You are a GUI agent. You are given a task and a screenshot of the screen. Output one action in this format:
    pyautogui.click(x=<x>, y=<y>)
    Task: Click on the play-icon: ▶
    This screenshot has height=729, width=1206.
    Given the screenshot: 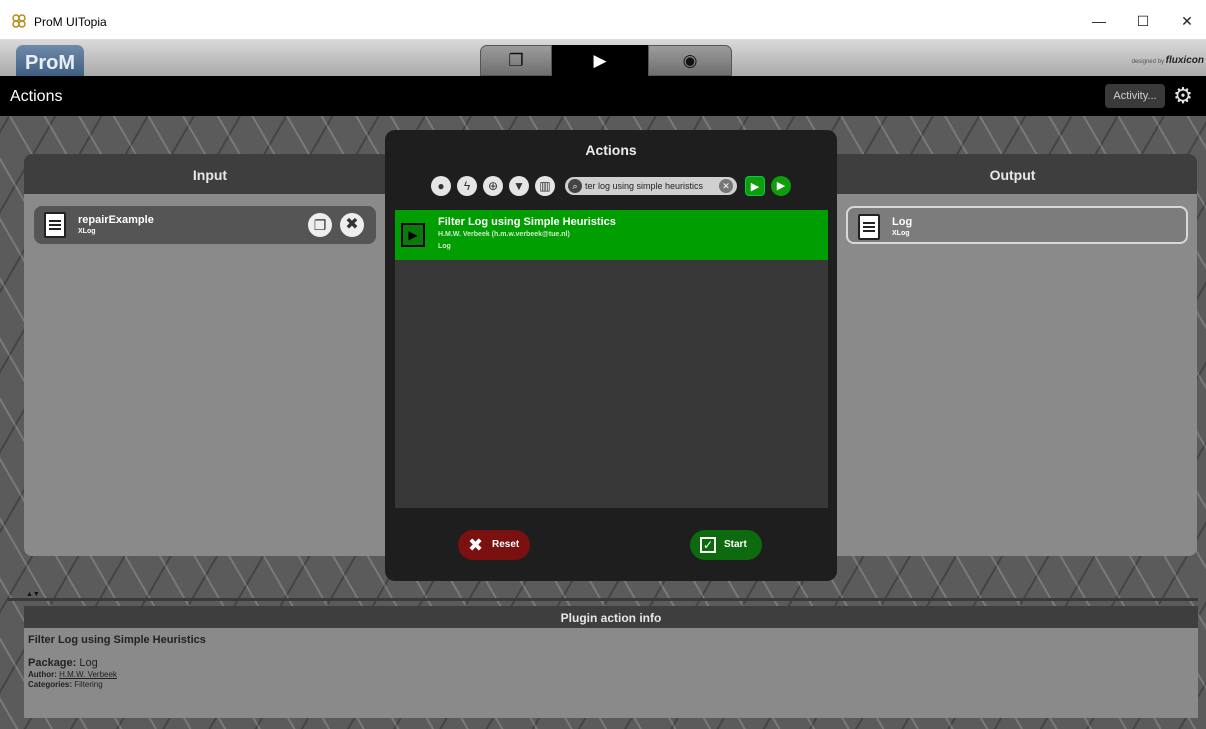 What is the action you would take?
    pyautogui.click(x=600, y=60)
    